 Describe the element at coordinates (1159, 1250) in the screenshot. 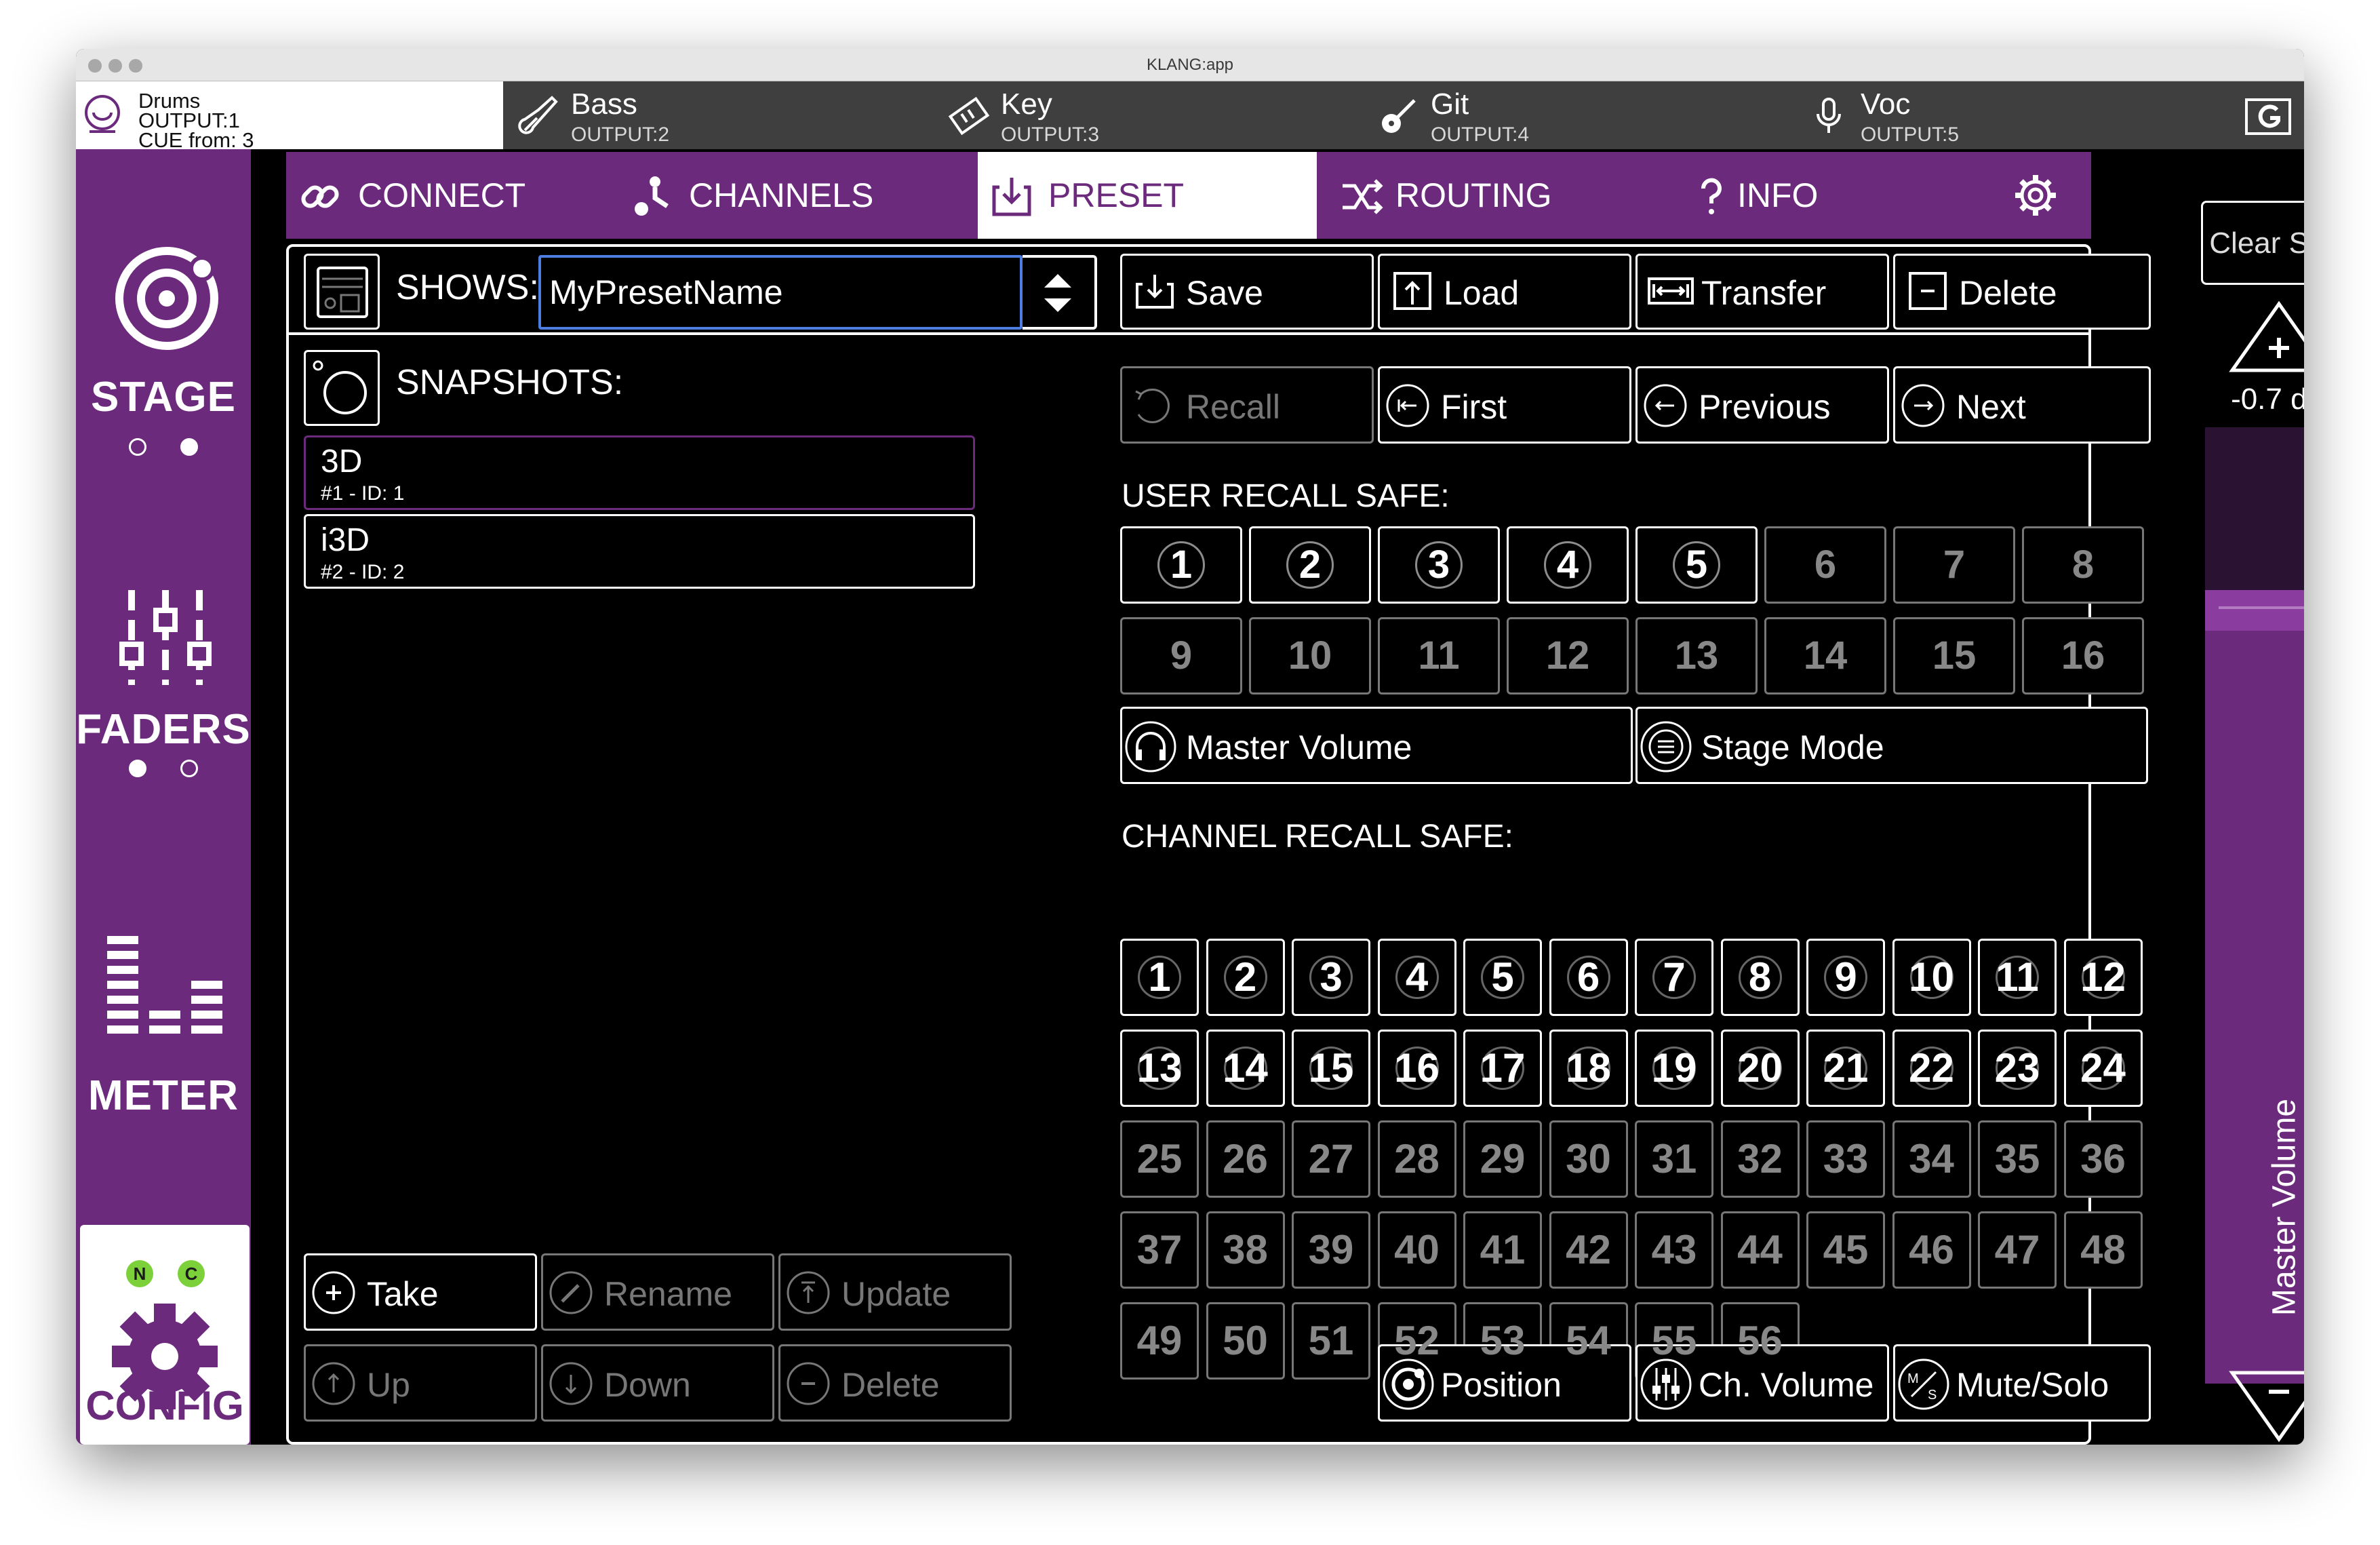

I see `channel-safe-37: 37` at that location.